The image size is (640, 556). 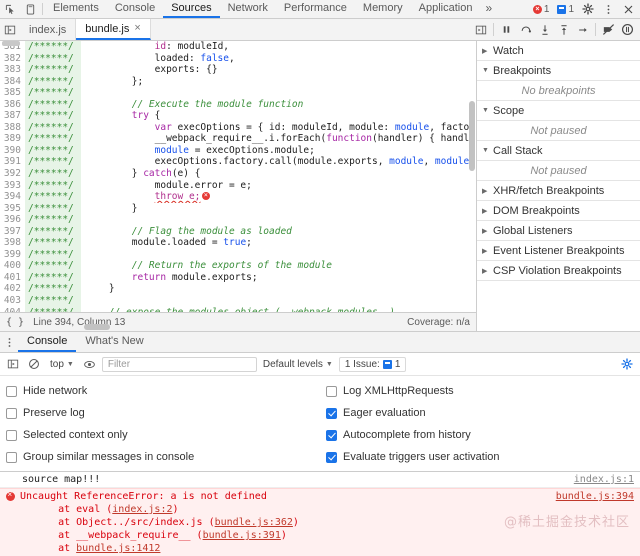 What do you see at coordinates (563, 29) in the screenshot?
I see `step-out-of-current-function-icon` at bounding box center [563, 29].